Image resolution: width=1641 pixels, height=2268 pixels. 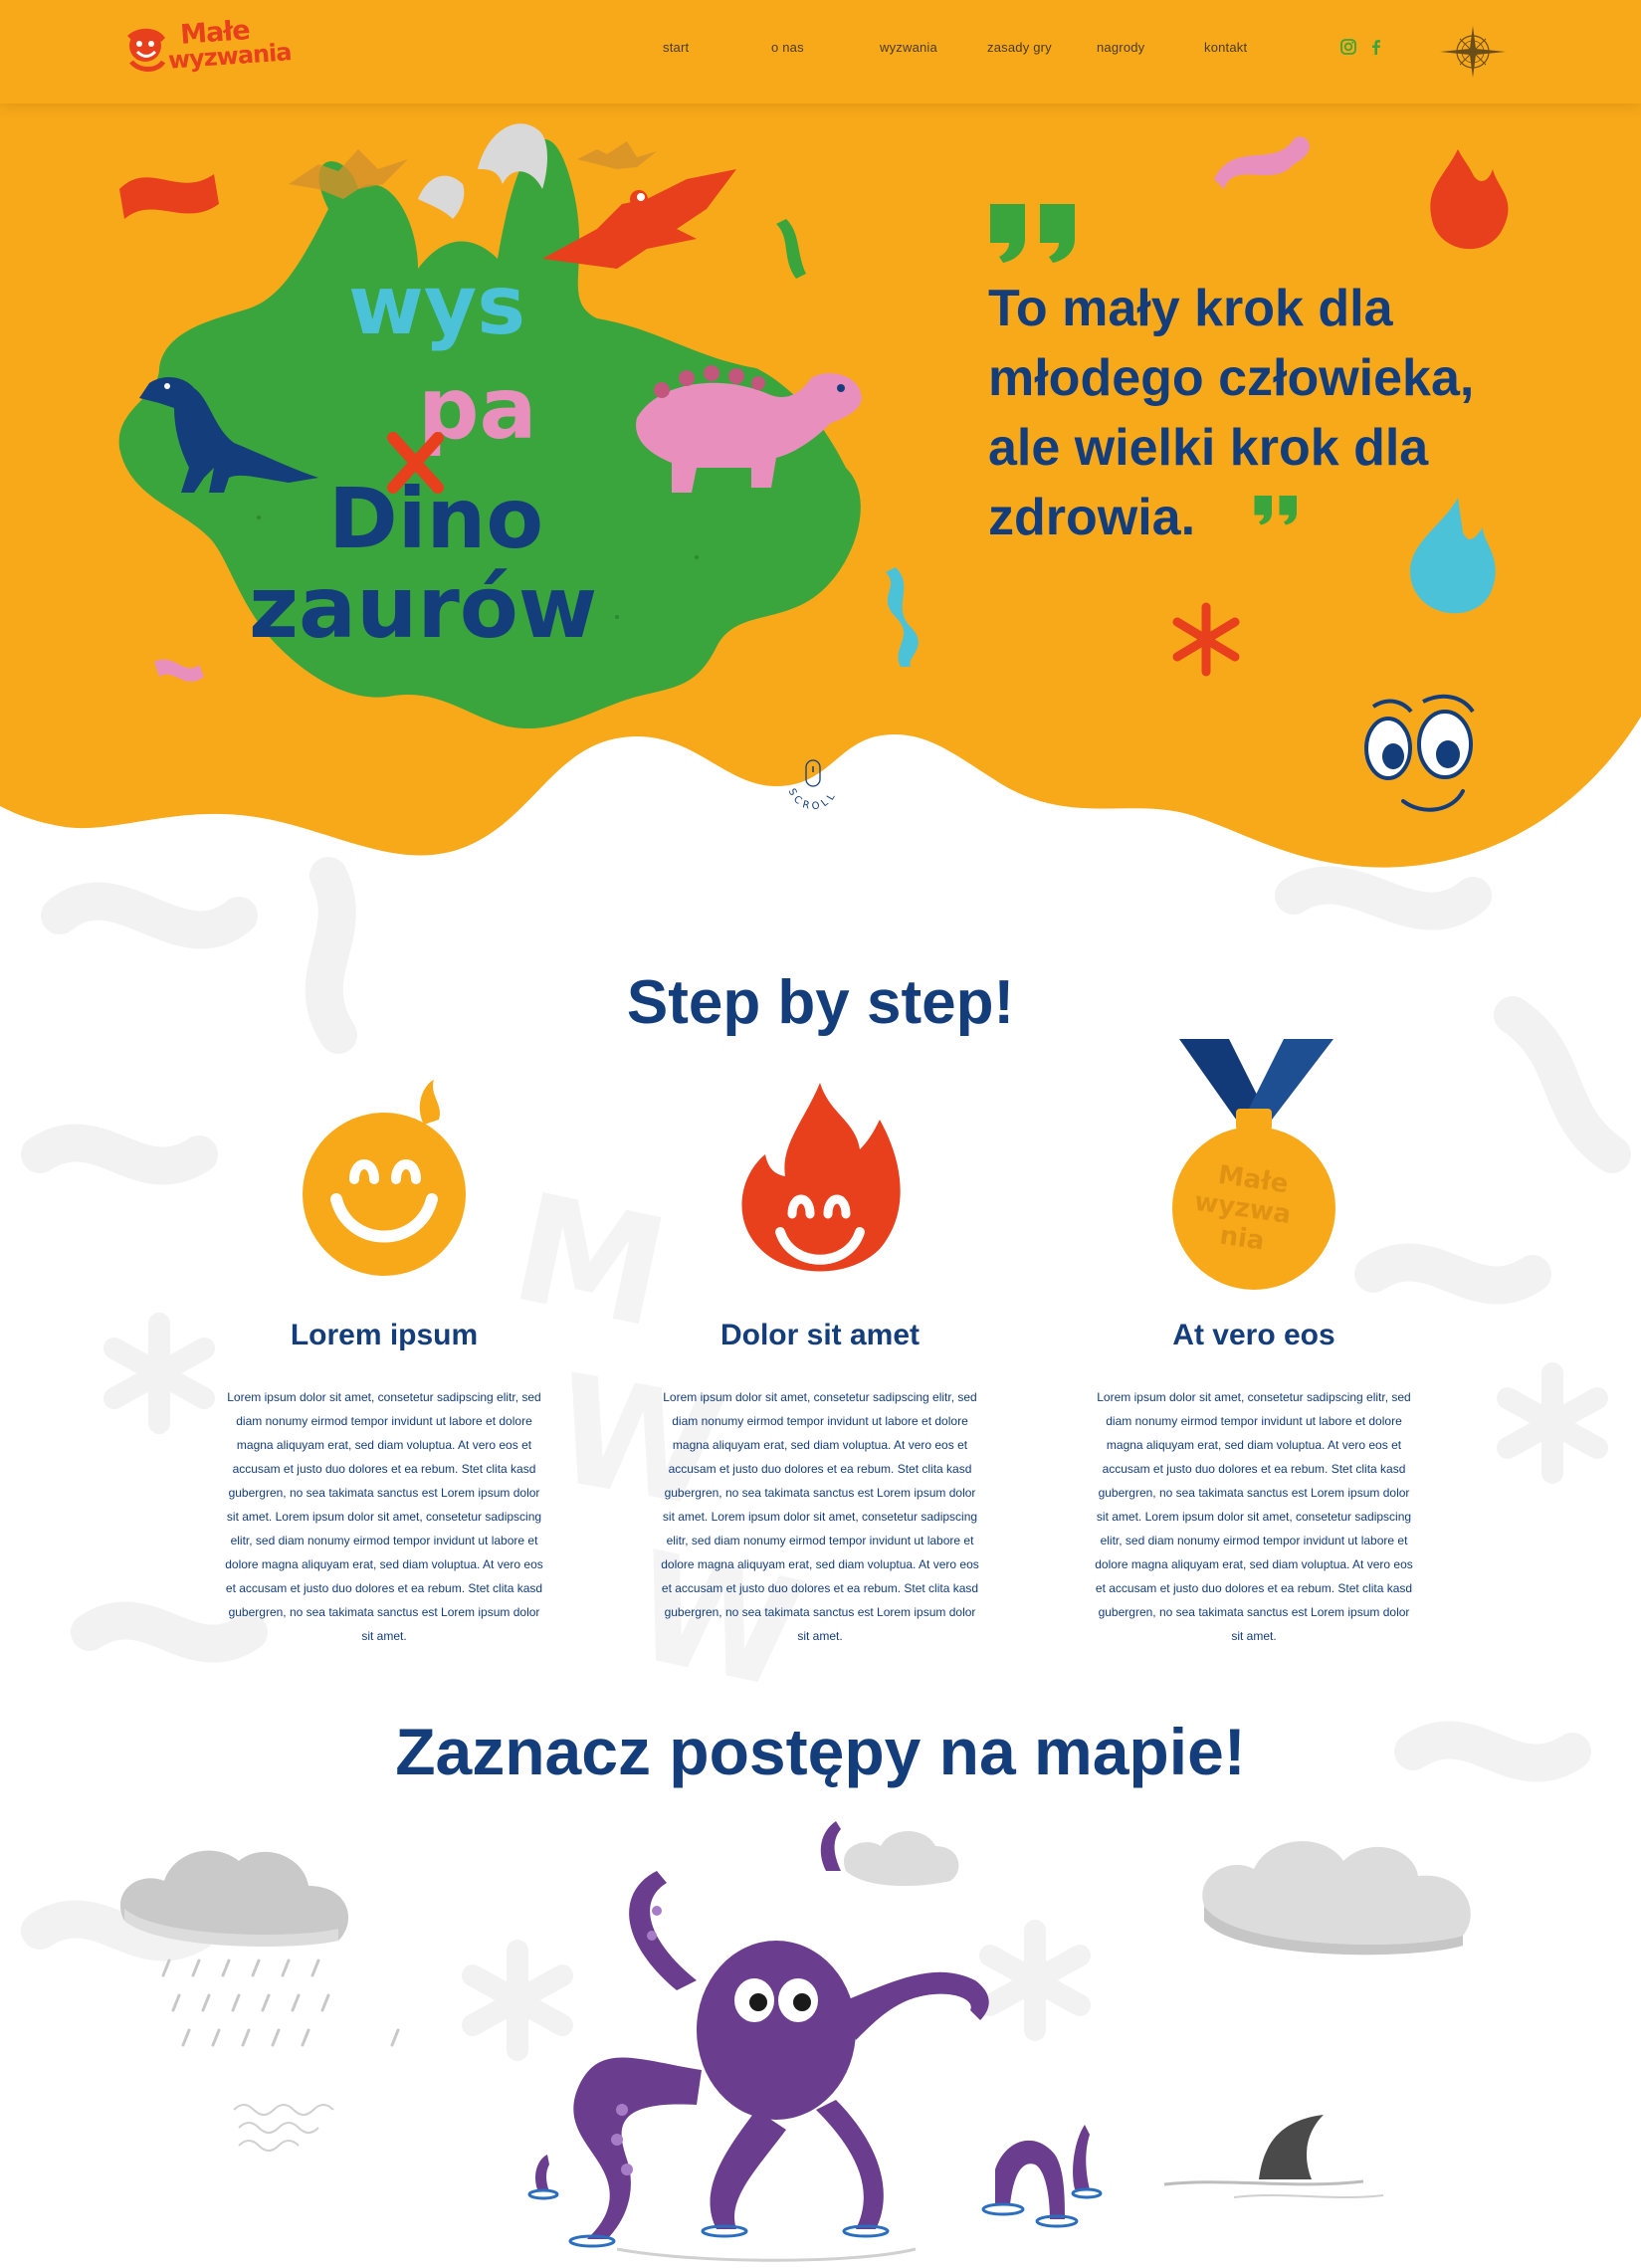 I want to click on island-title-line-4: zaurów, so click(x=423, y=608).